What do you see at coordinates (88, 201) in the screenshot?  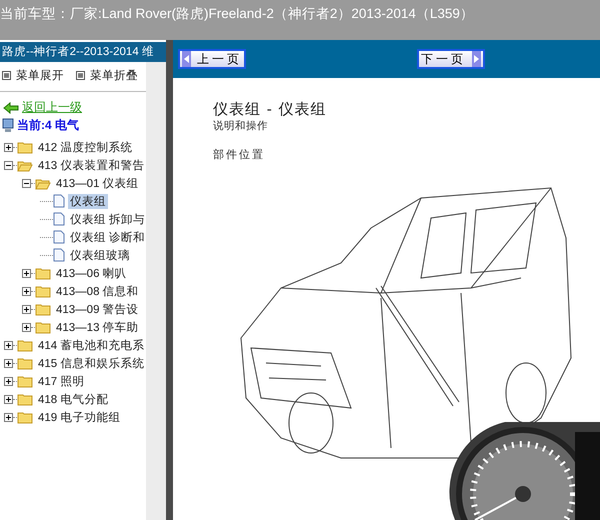 I see `tree-item: 仪表组` at bounding box center [88, 201].